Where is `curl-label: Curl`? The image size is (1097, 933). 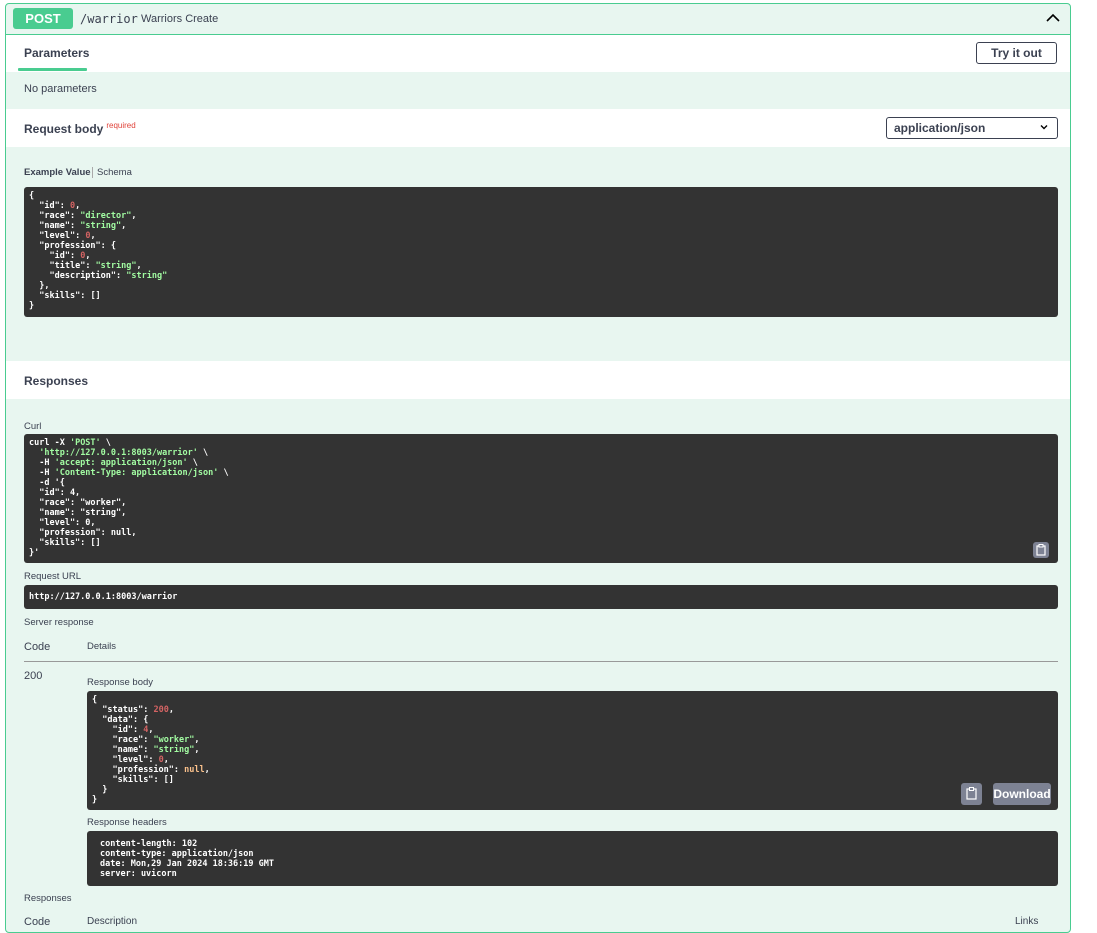
curl-label: Curl is located at coordinates (33, 426).